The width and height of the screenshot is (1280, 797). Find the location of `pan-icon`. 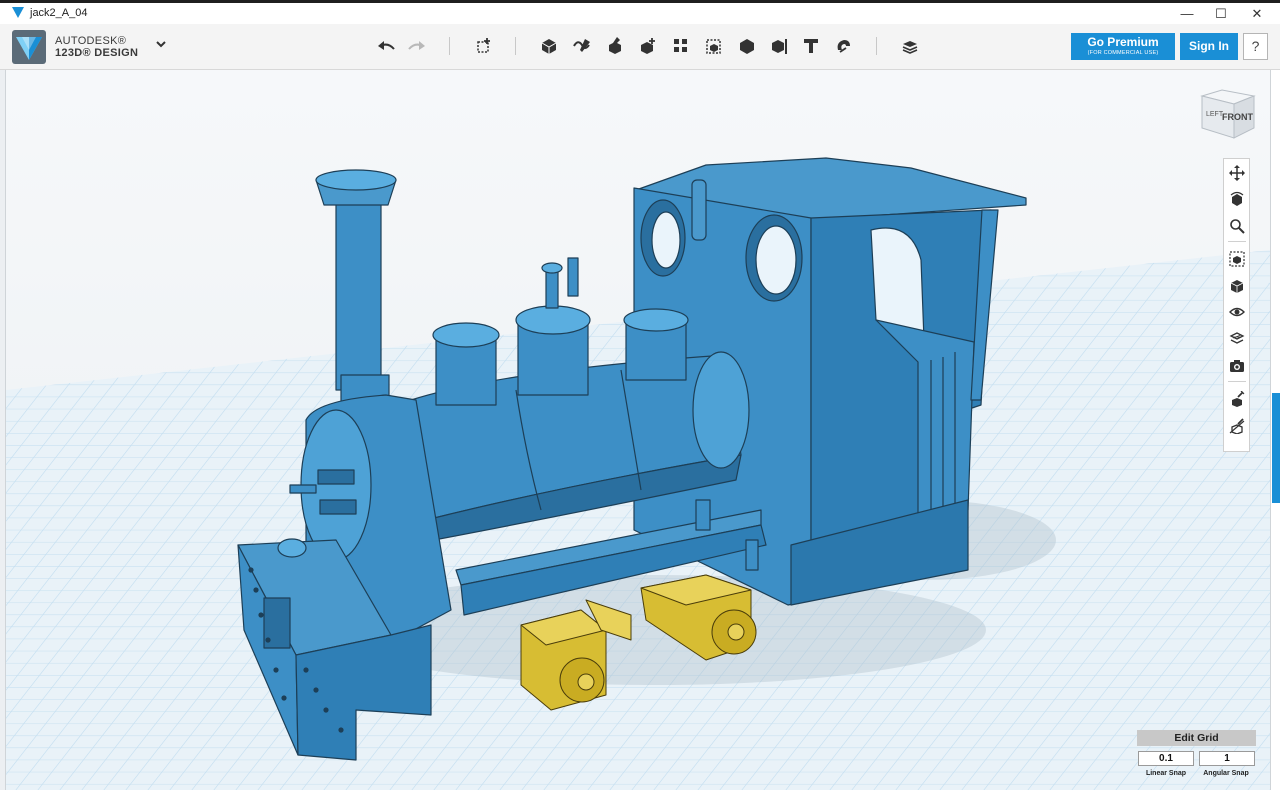

pan-icon is located at coordinates (1237, 173).